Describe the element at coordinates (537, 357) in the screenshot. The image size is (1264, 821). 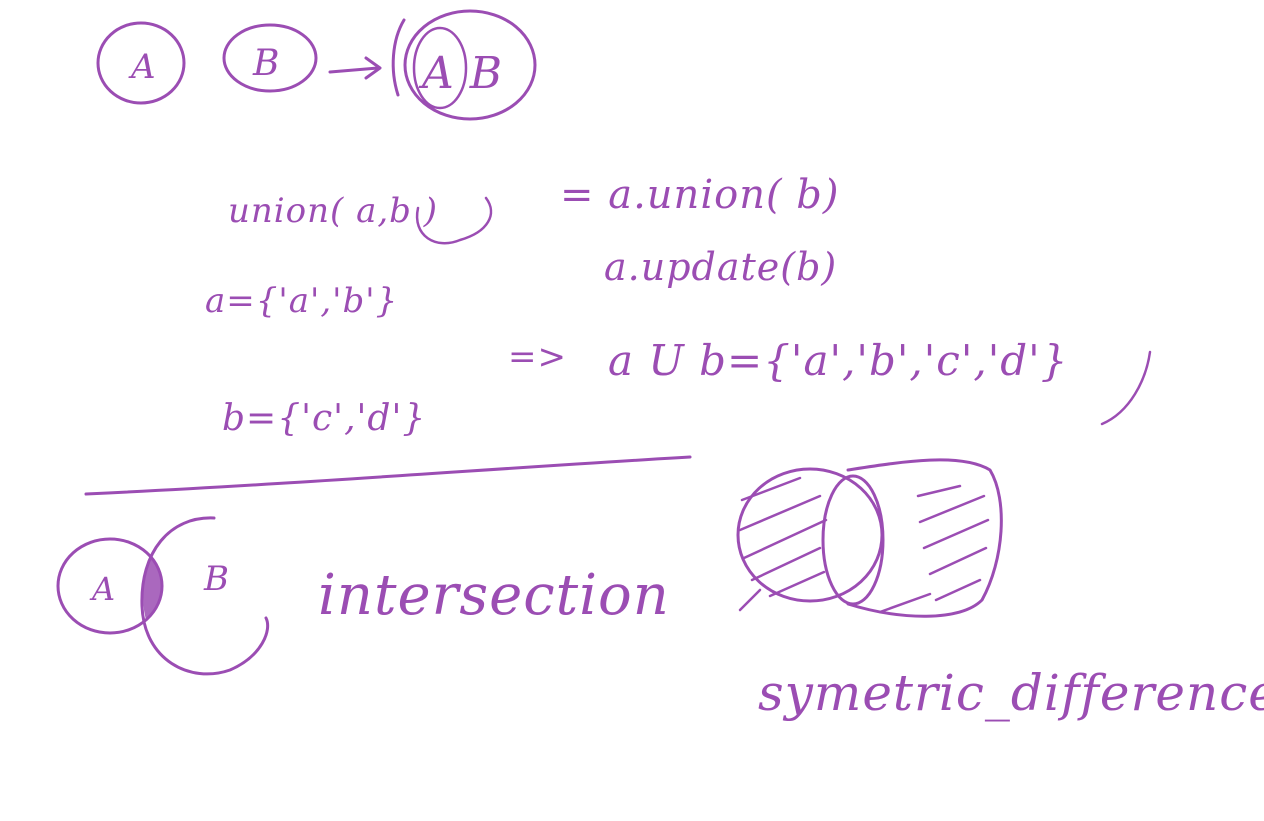
I see `implies-arrow-text: =>` at that location.